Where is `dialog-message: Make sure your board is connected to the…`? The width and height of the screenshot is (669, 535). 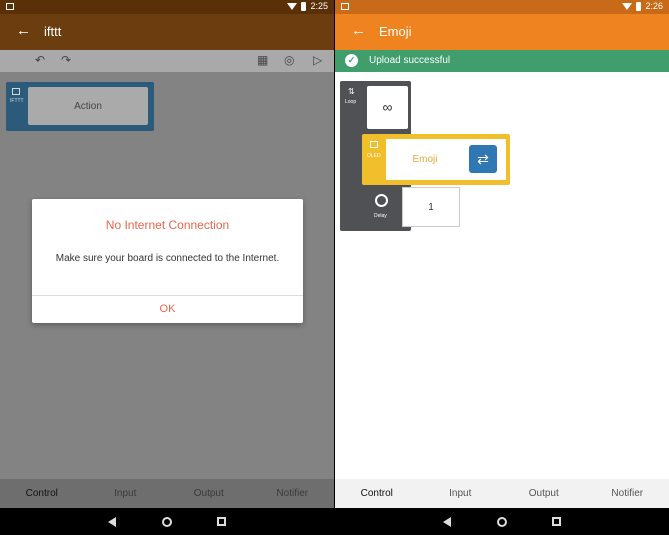
dialog-message: Make sure your board is connected to the… is located at coordinates (167, 258).